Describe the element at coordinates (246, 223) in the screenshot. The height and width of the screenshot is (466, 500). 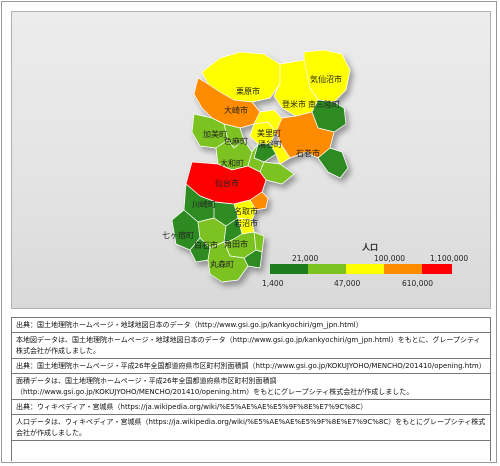
I see `label-iwanuma: 岩沼市` at that location.